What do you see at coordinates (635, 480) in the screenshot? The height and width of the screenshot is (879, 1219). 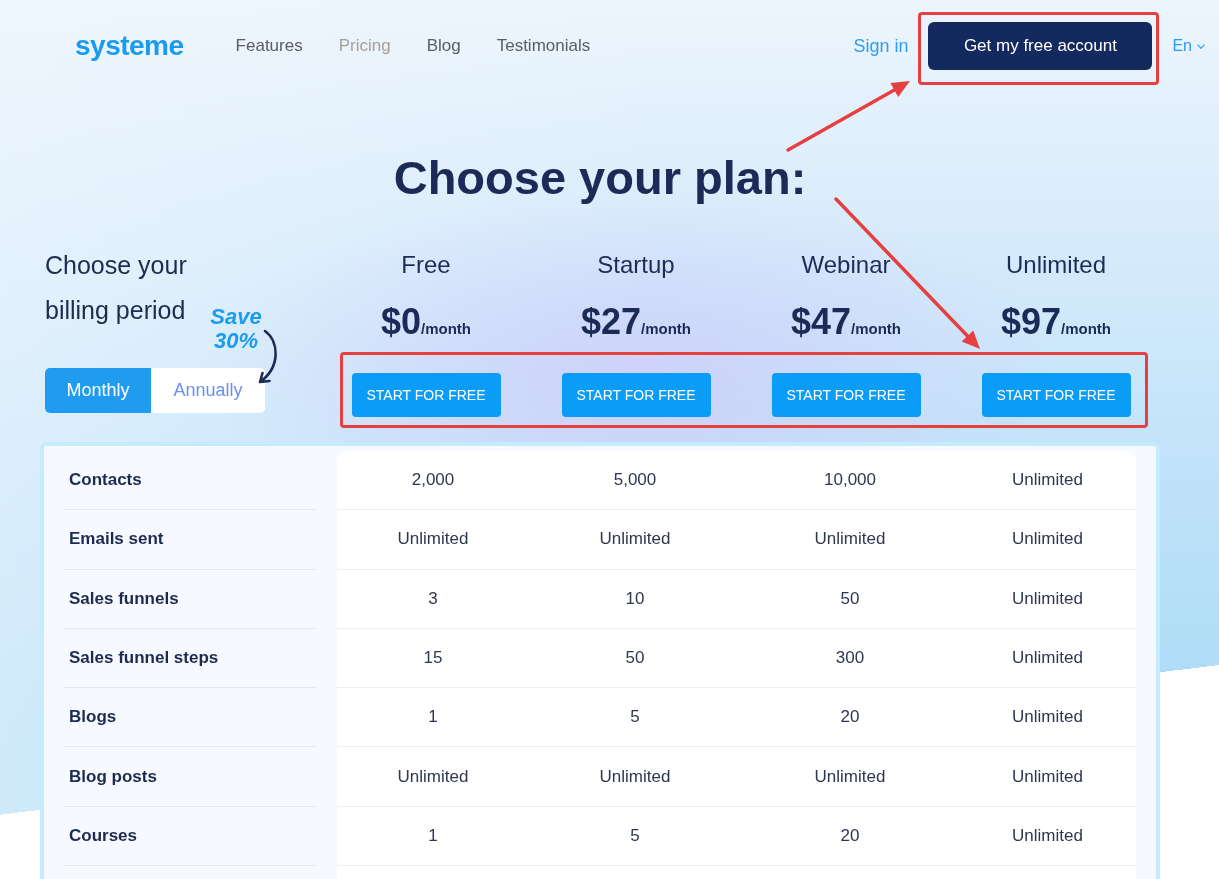 I see `table-cell: 5,000` at bounding box center [635, 480].